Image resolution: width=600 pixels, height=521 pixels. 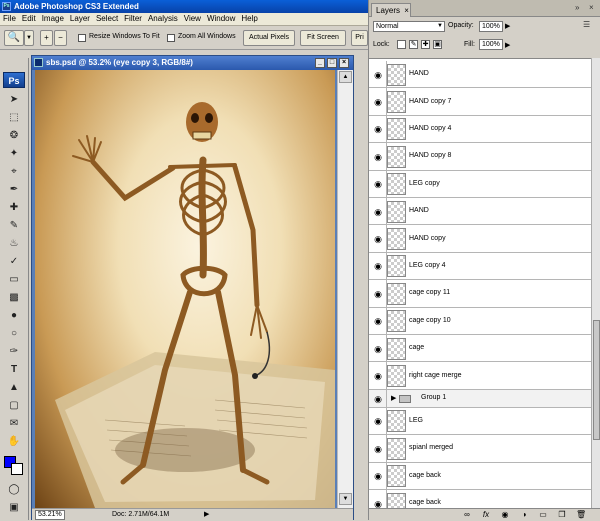 What do you see at coordinates (29, 38) in the screenshot?
I see `preset-dropdown-chevron-icon: ▼` at bounding box center [29, 38].